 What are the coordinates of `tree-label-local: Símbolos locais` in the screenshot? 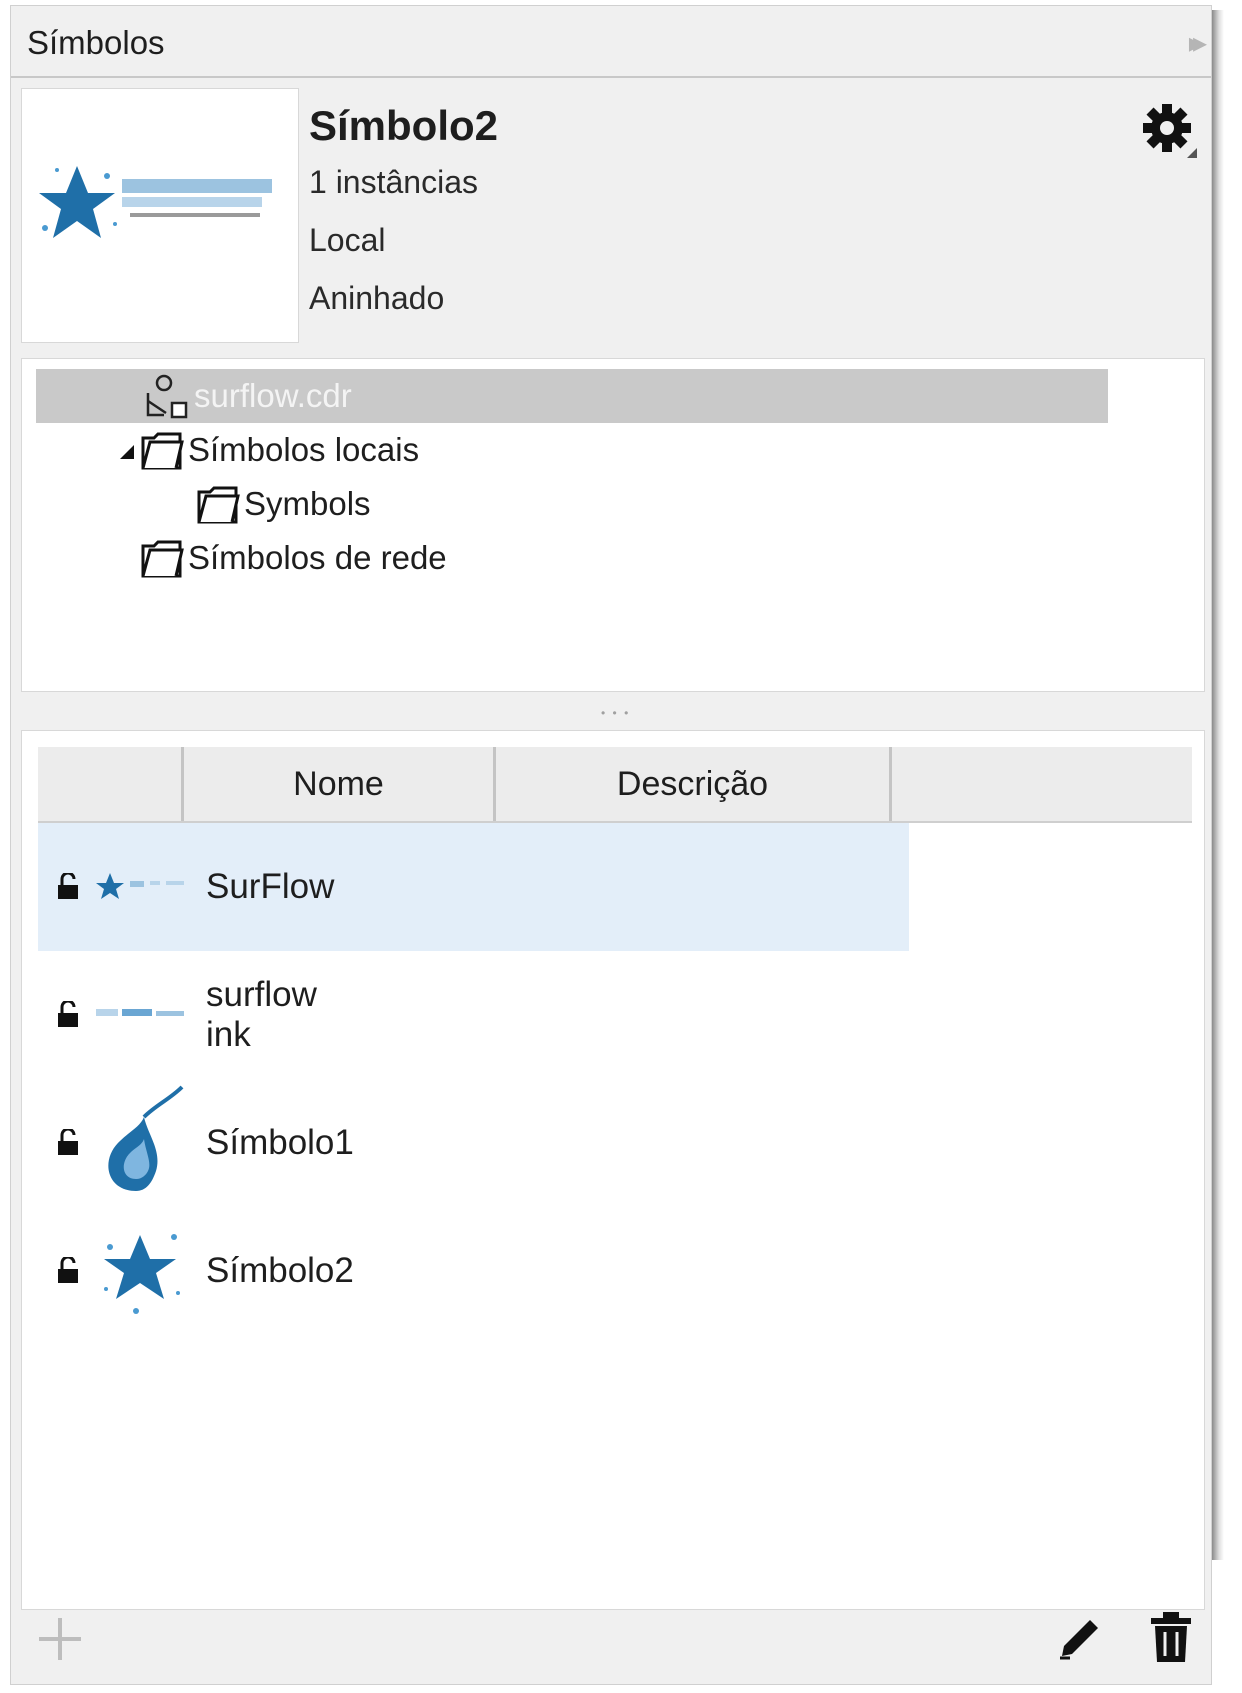 It's located at (304, 449).